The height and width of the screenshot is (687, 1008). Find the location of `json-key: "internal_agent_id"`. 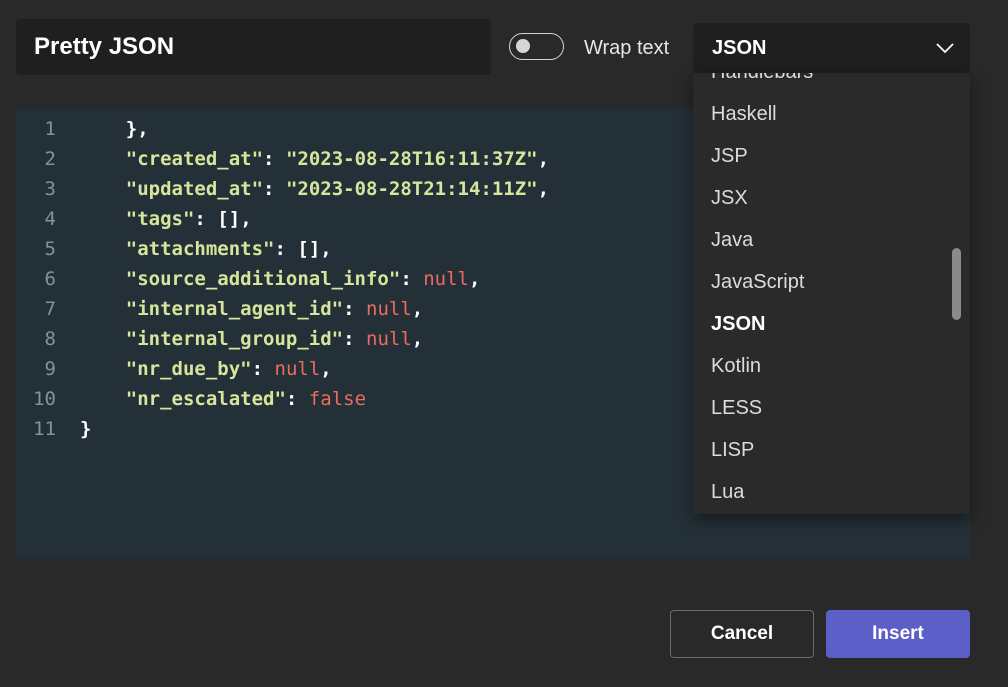

json-key: "internal_agent_id" is located at coordinates (234, 309).